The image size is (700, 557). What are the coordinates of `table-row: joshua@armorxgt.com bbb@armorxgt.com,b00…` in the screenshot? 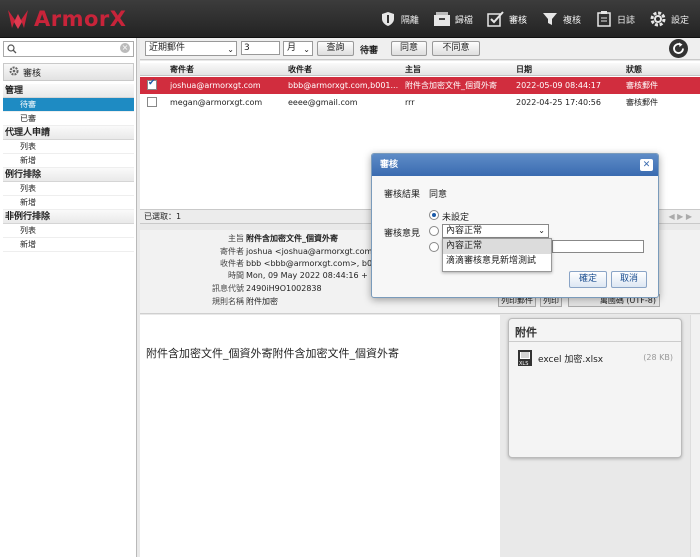 It's located at (420, 85).